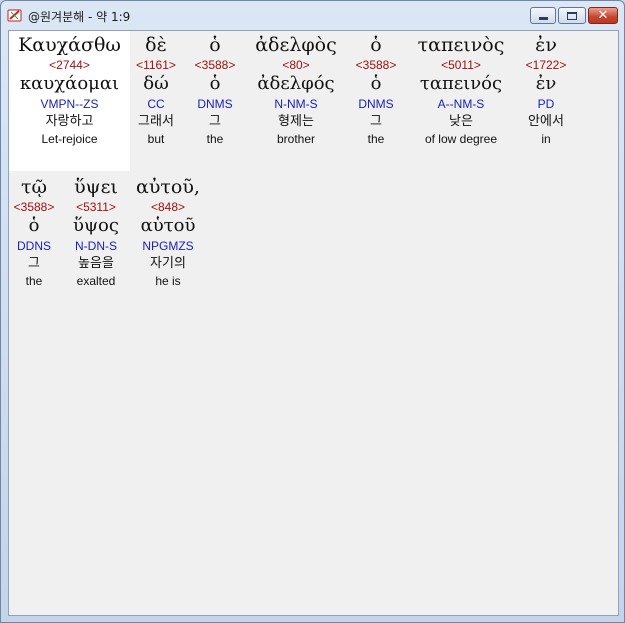 The image size is (625, 623). I want to click on minimize-icon, so click(543, 18).